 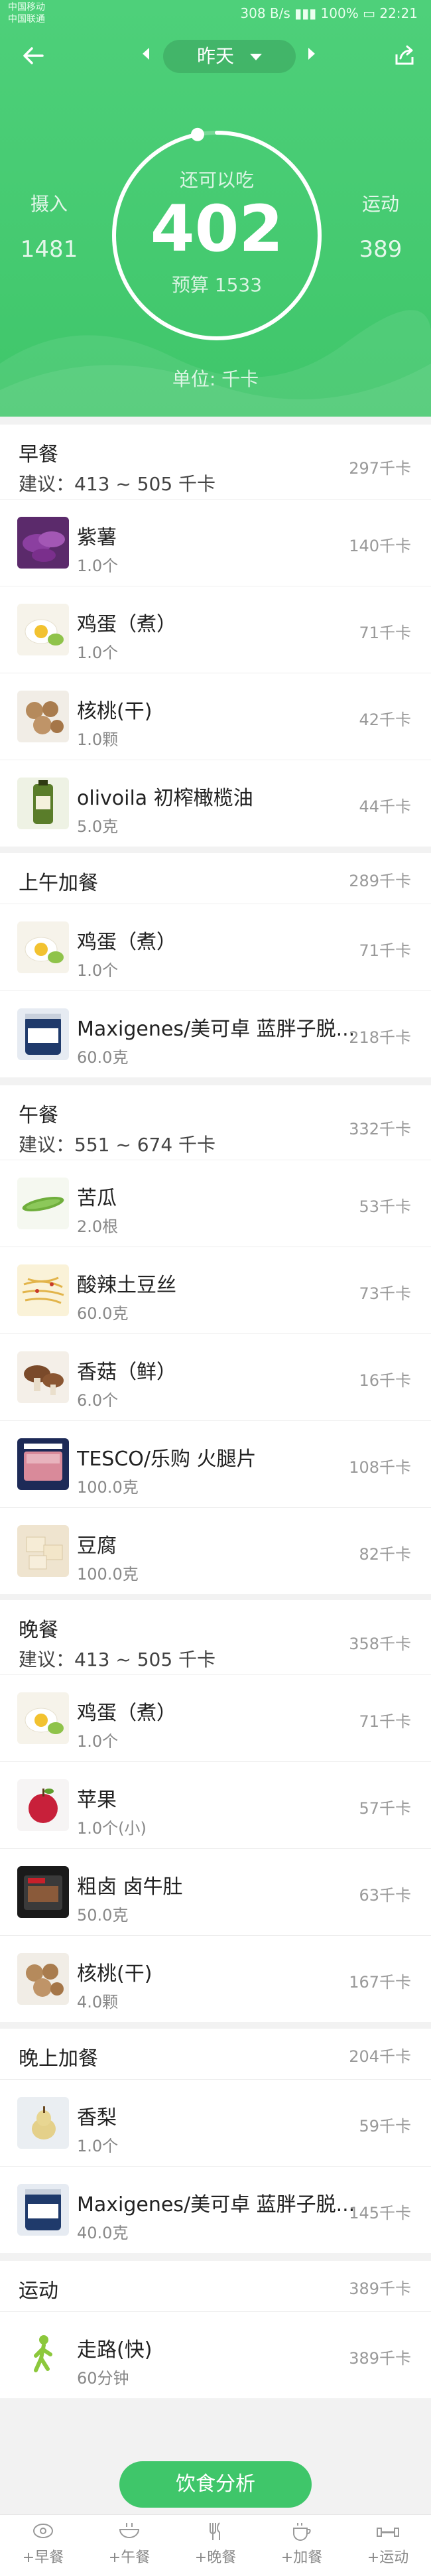 I want to click on food-item: 苹果 1.0个(小) 57千卡, so click(x=215, y=1805).